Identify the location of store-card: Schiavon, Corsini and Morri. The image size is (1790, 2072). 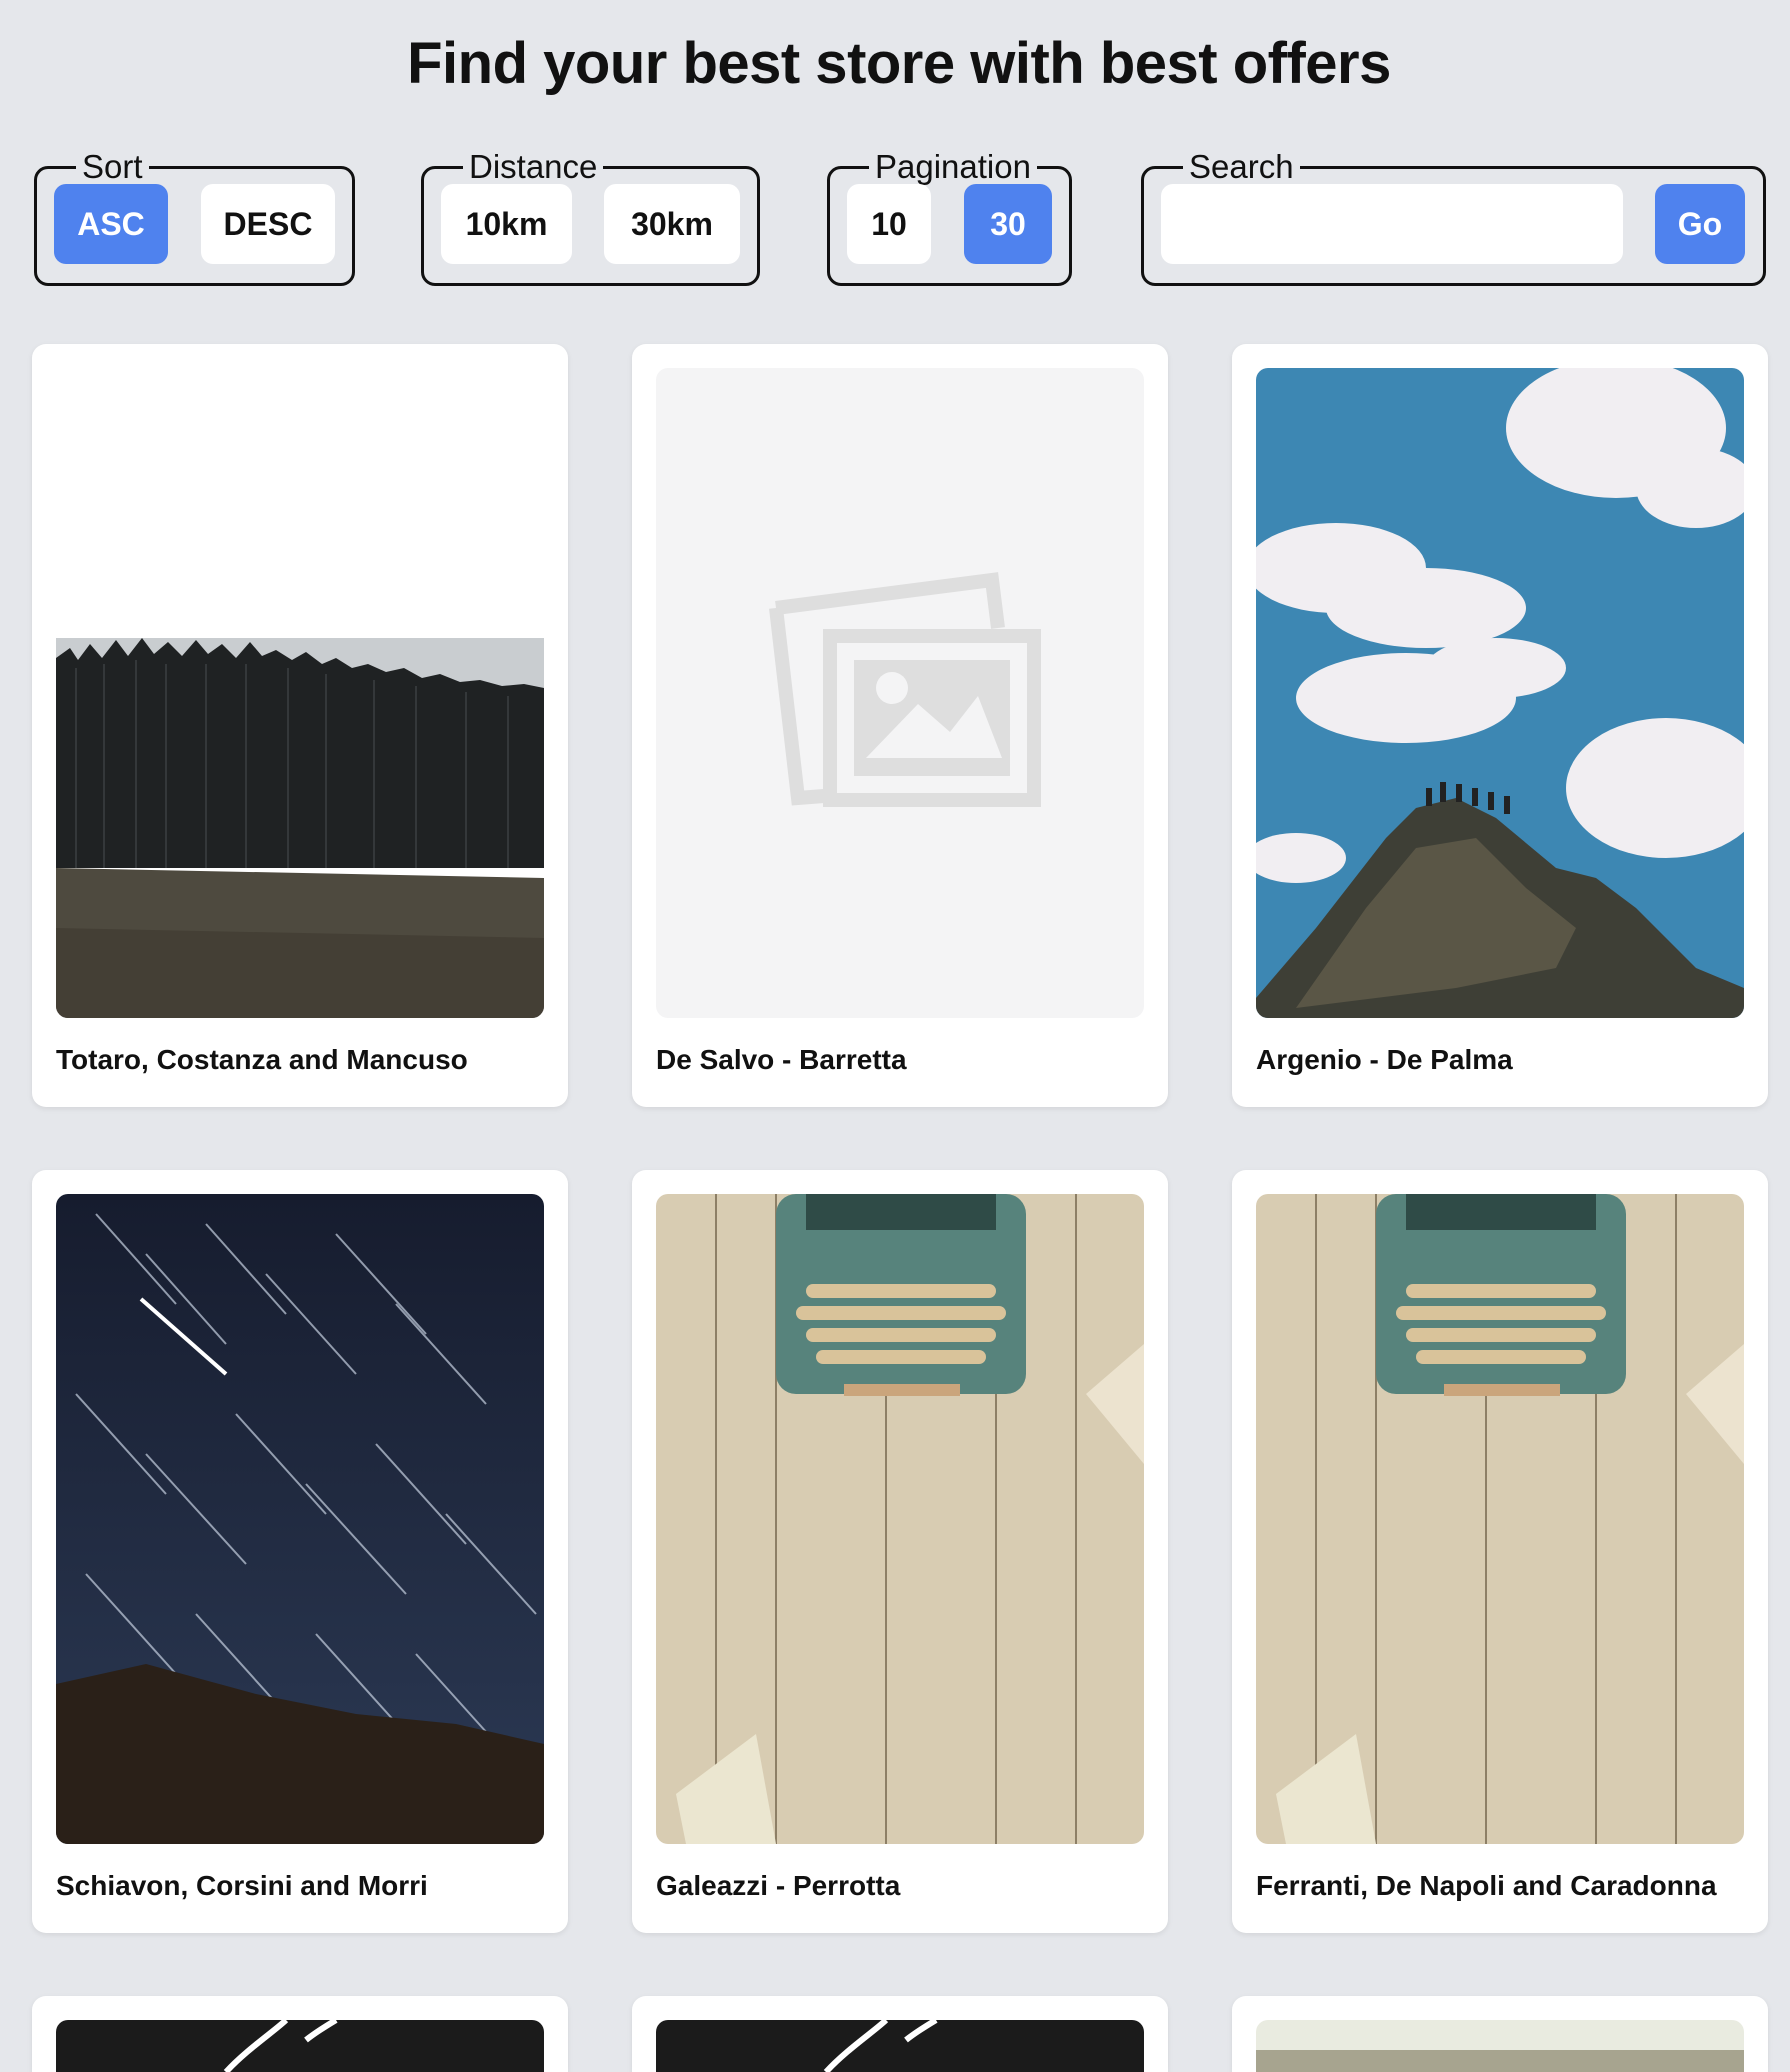
(300, 1551).